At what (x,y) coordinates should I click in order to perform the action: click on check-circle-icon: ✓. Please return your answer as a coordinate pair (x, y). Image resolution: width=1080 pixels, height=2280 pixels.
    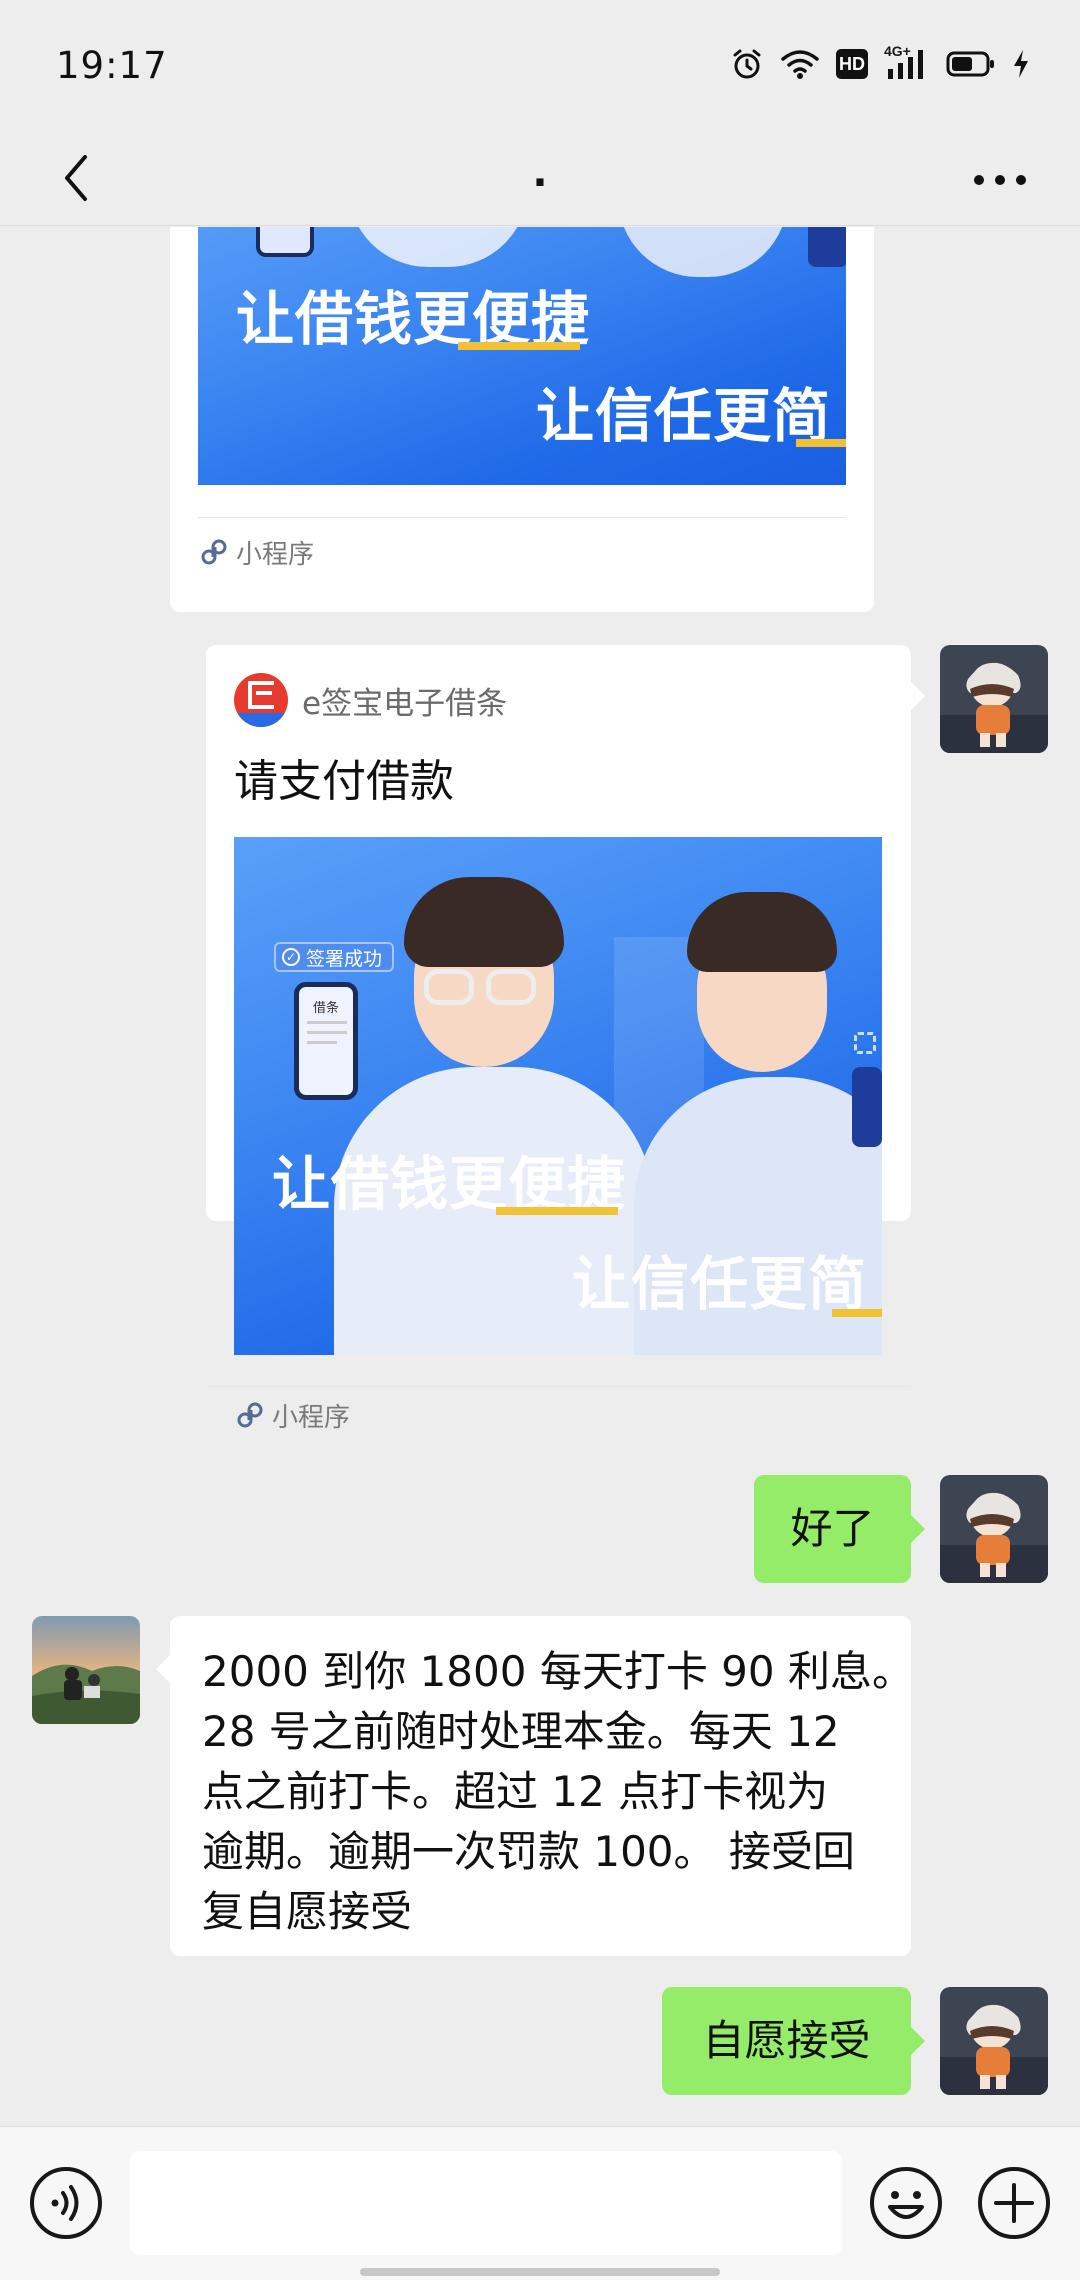
    Looking at the image, I should click on (291, 957).